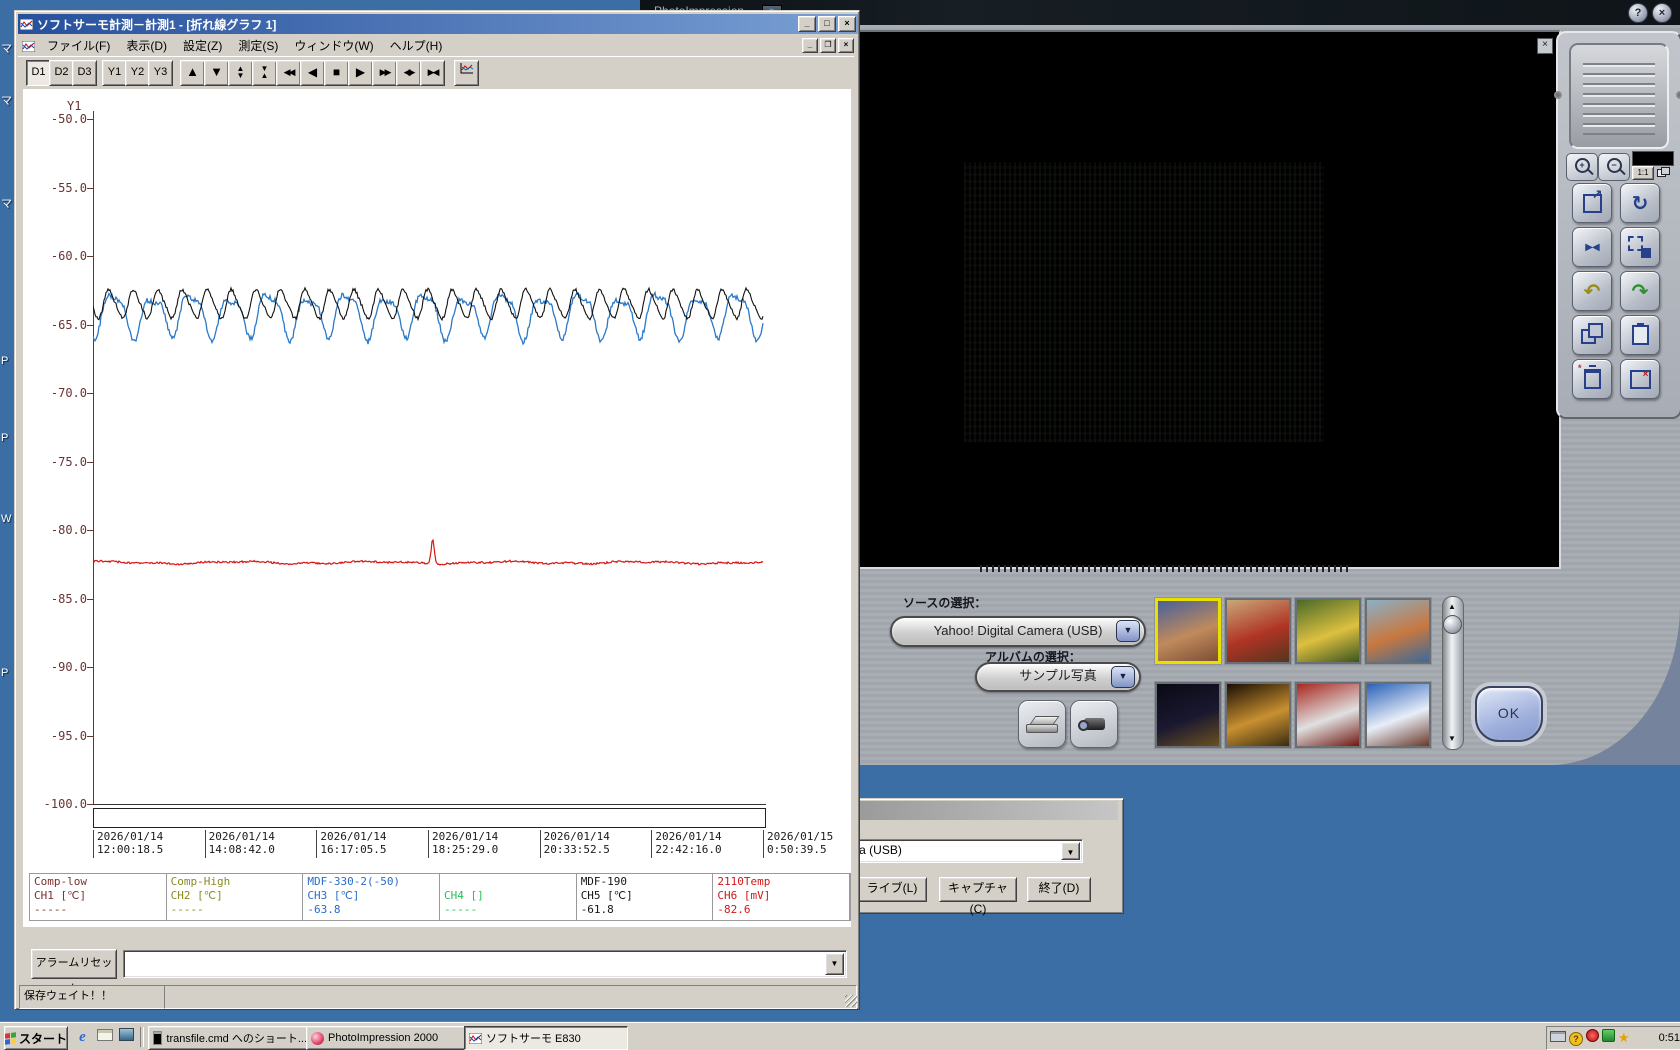  What do you see at coordinates (846, 45) in the screenshot?
I see `mdi-close-button: ×` at bounding box center [846, 45].